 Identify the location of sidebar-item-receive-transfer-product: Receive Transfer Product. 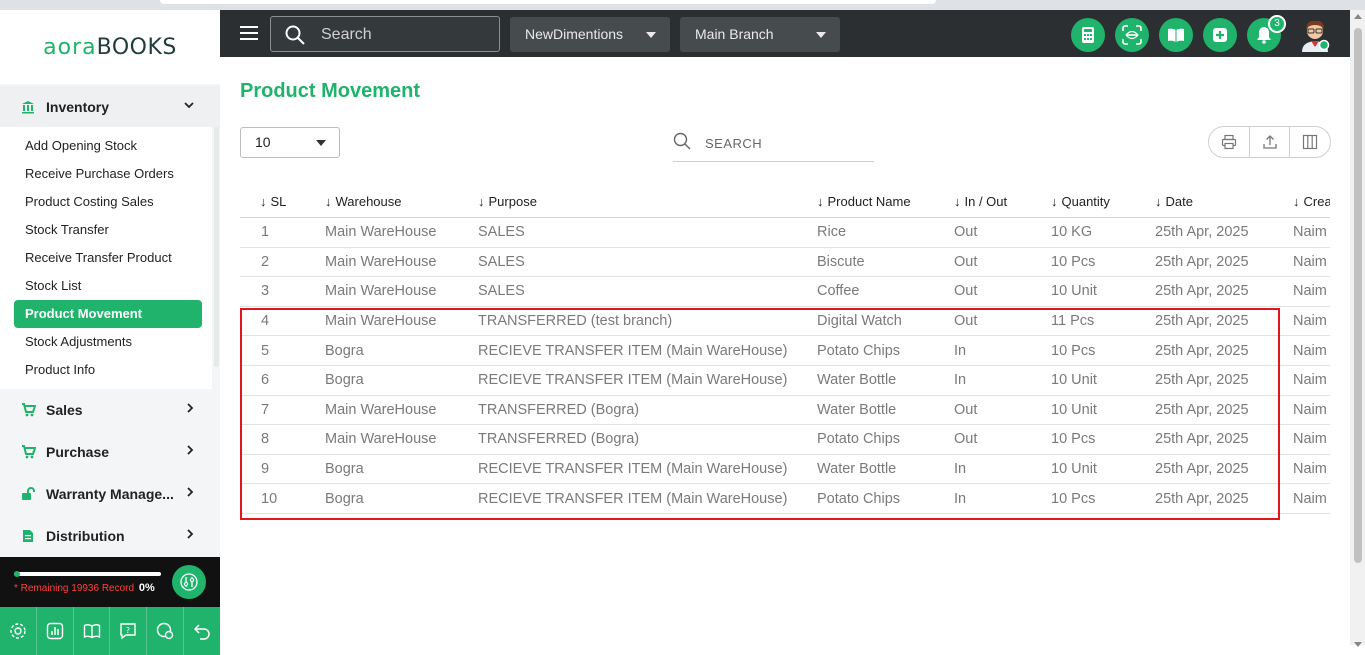
(108, 258).